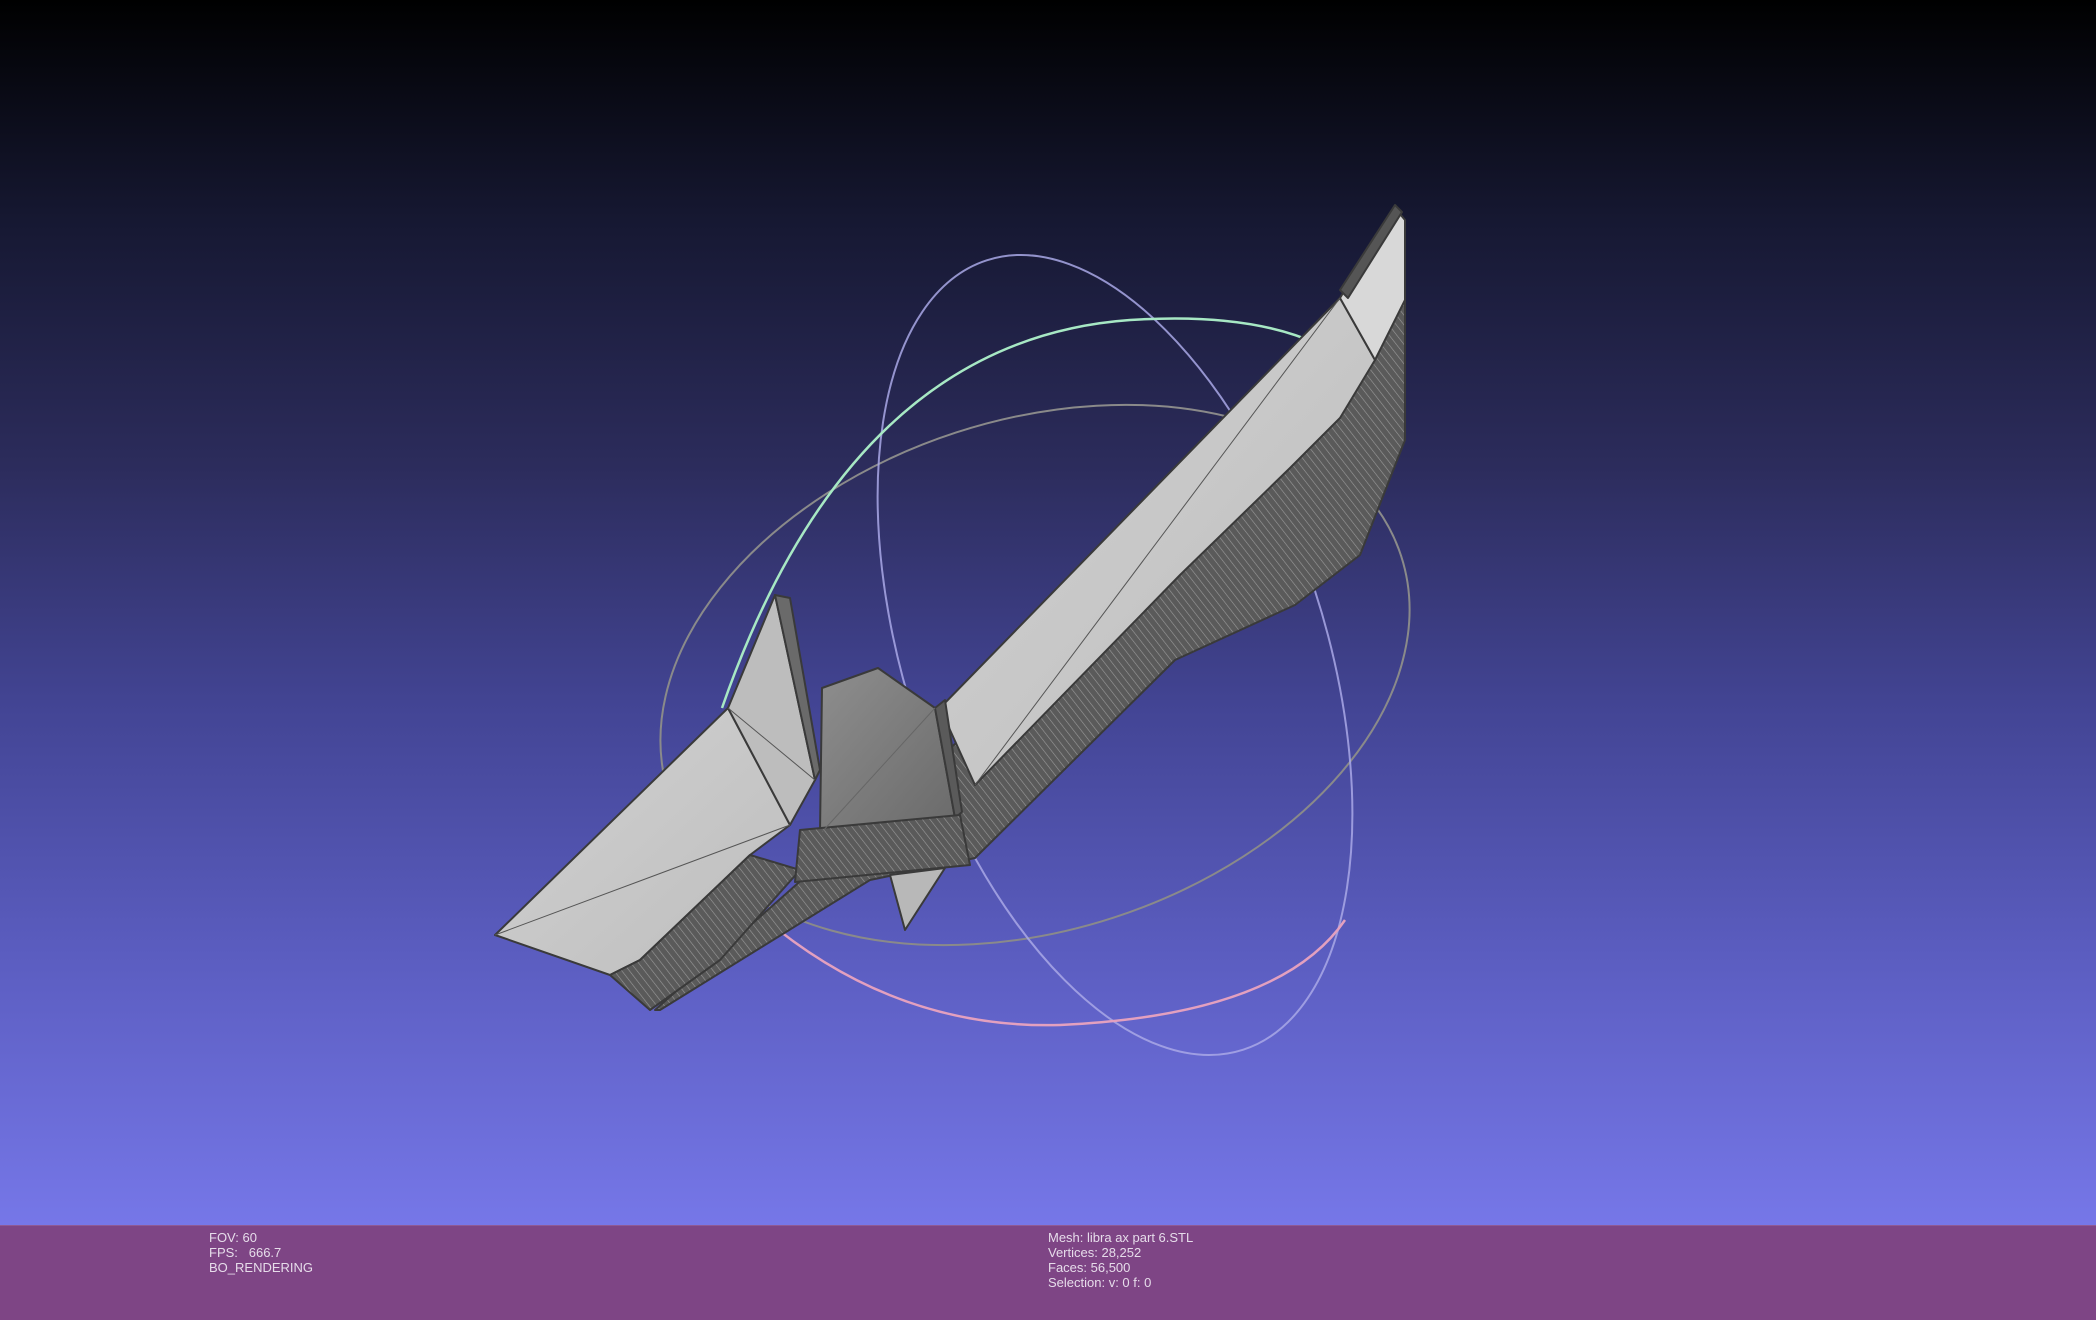 The width and height of the screenshot is (2096, 1320). What do you see at coordinates (1095, 1252) in the screenshot?
I see `vertices-readout: Vertices: 28,252` at bounding box center [1095, 1252].